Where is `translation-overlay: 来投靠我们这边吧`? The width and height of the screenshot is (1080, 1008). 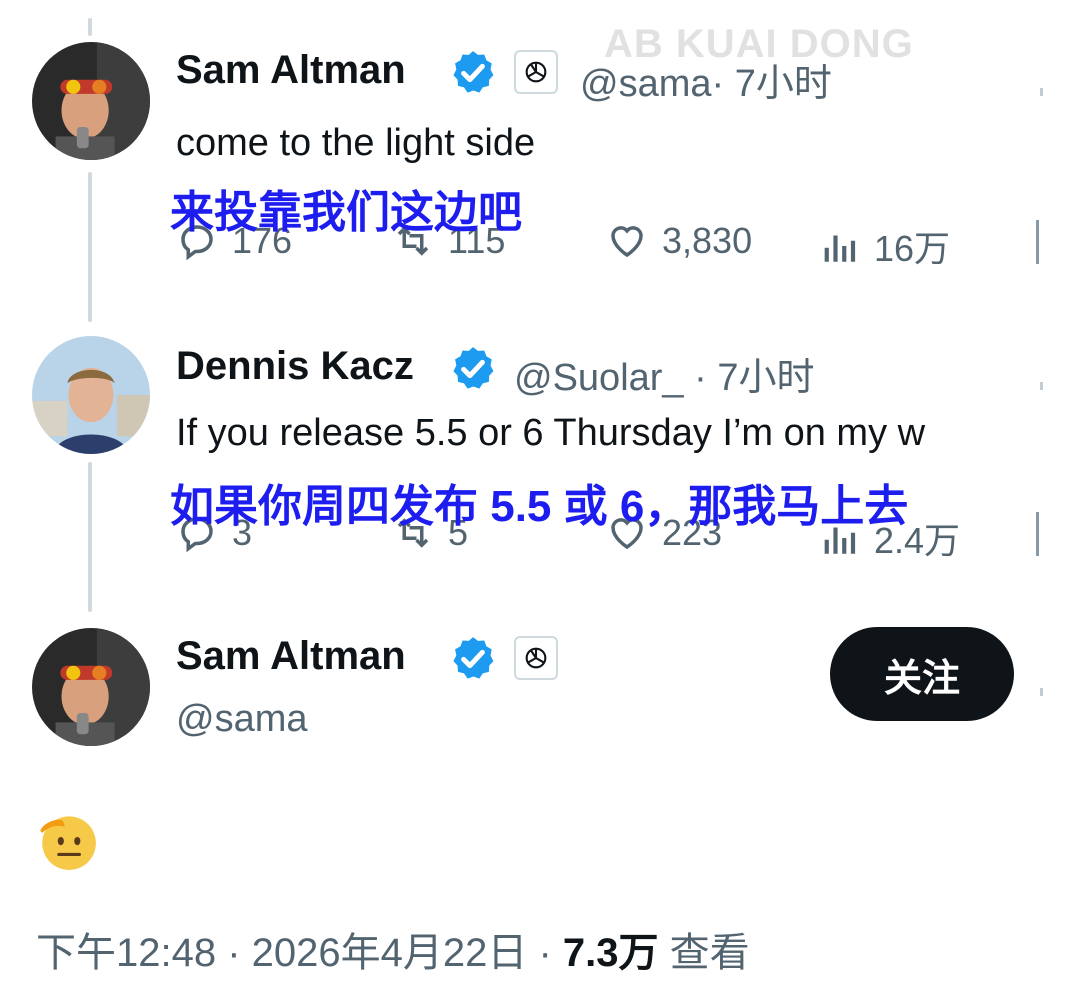
translation-overlay: 来投靠我们这边吧 is located at coordinates (346, 212).